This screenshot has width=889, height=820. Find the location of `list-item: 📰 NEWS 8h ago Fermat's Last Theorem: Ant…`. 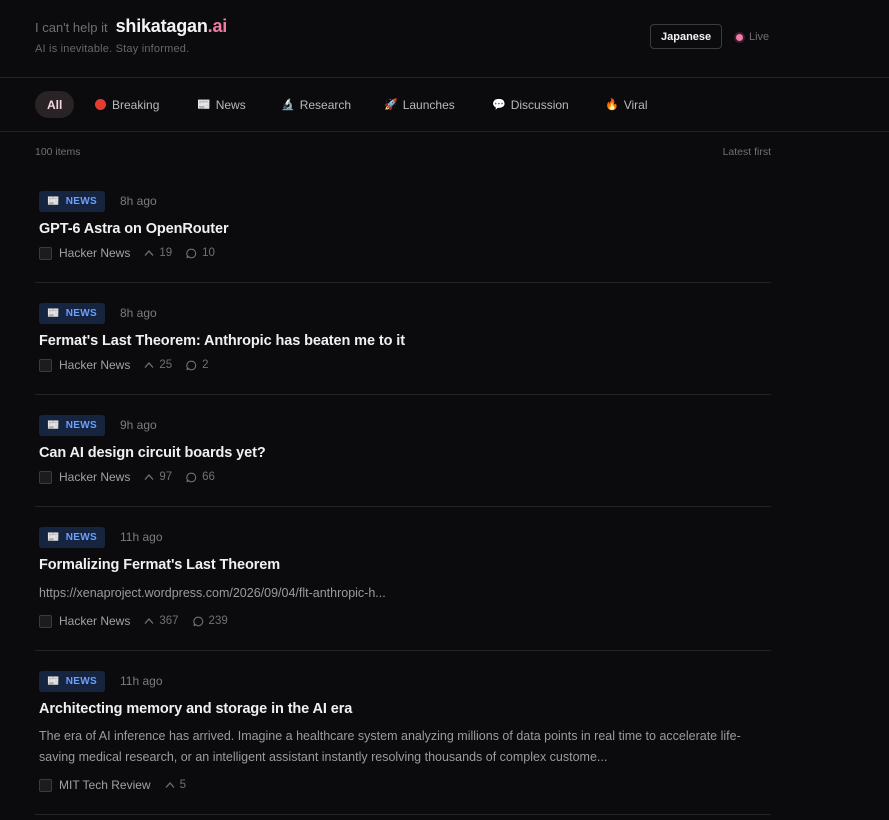

list-item: 📰 NEWS 8h ago Fermat's Last Theorem: Ant… is located at coordinates (403, 339).